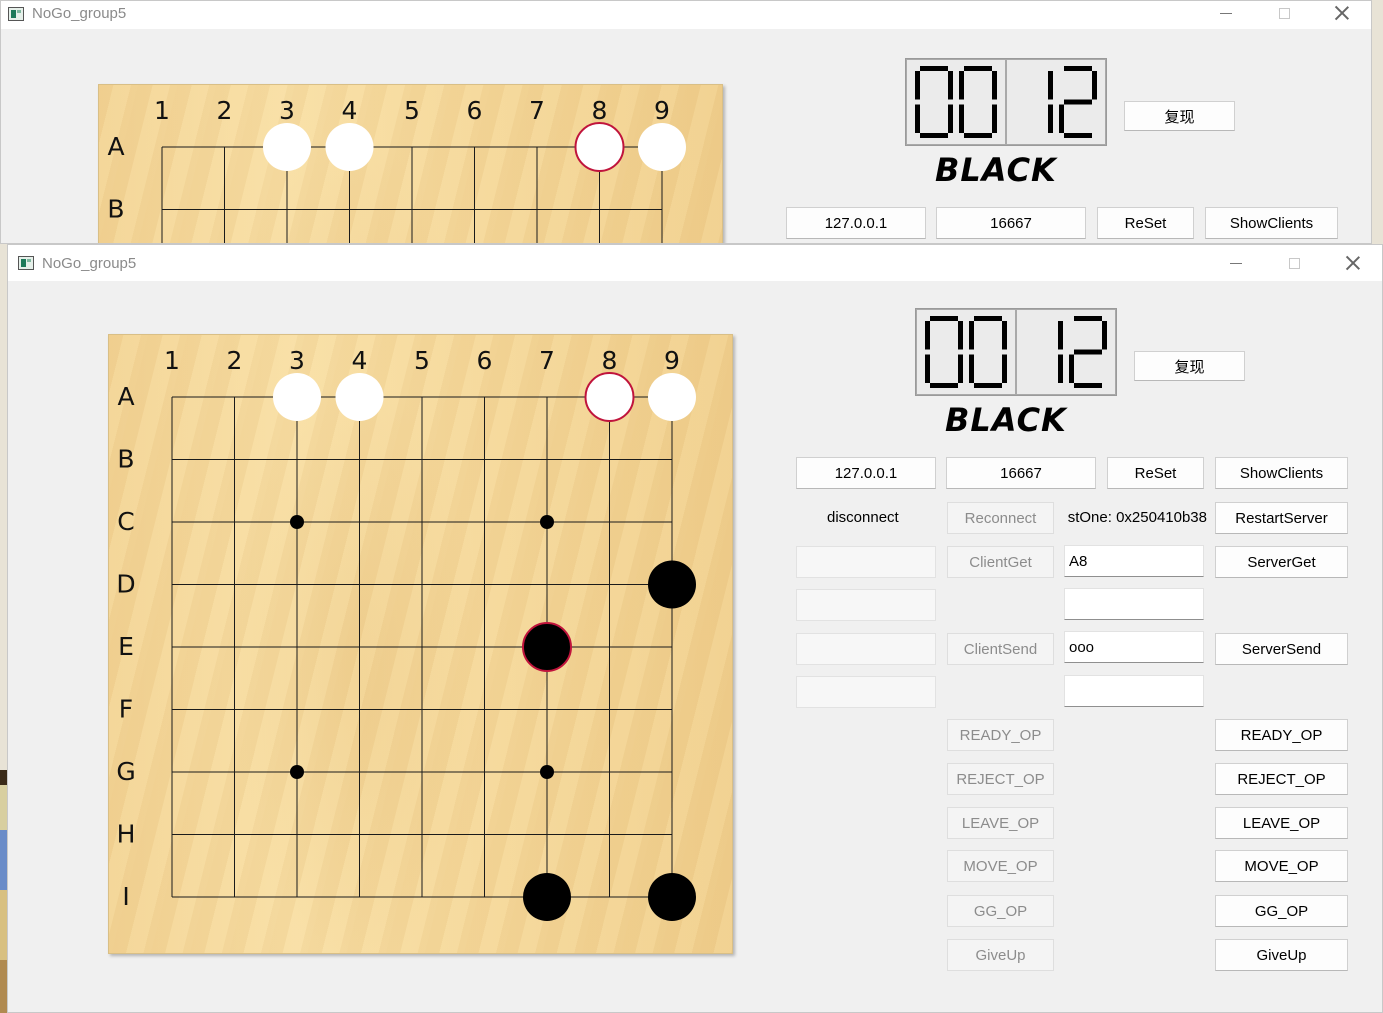  Describe the element at coordinates (412, 110) in the screenshot. I see `column-label: 5` at that location.